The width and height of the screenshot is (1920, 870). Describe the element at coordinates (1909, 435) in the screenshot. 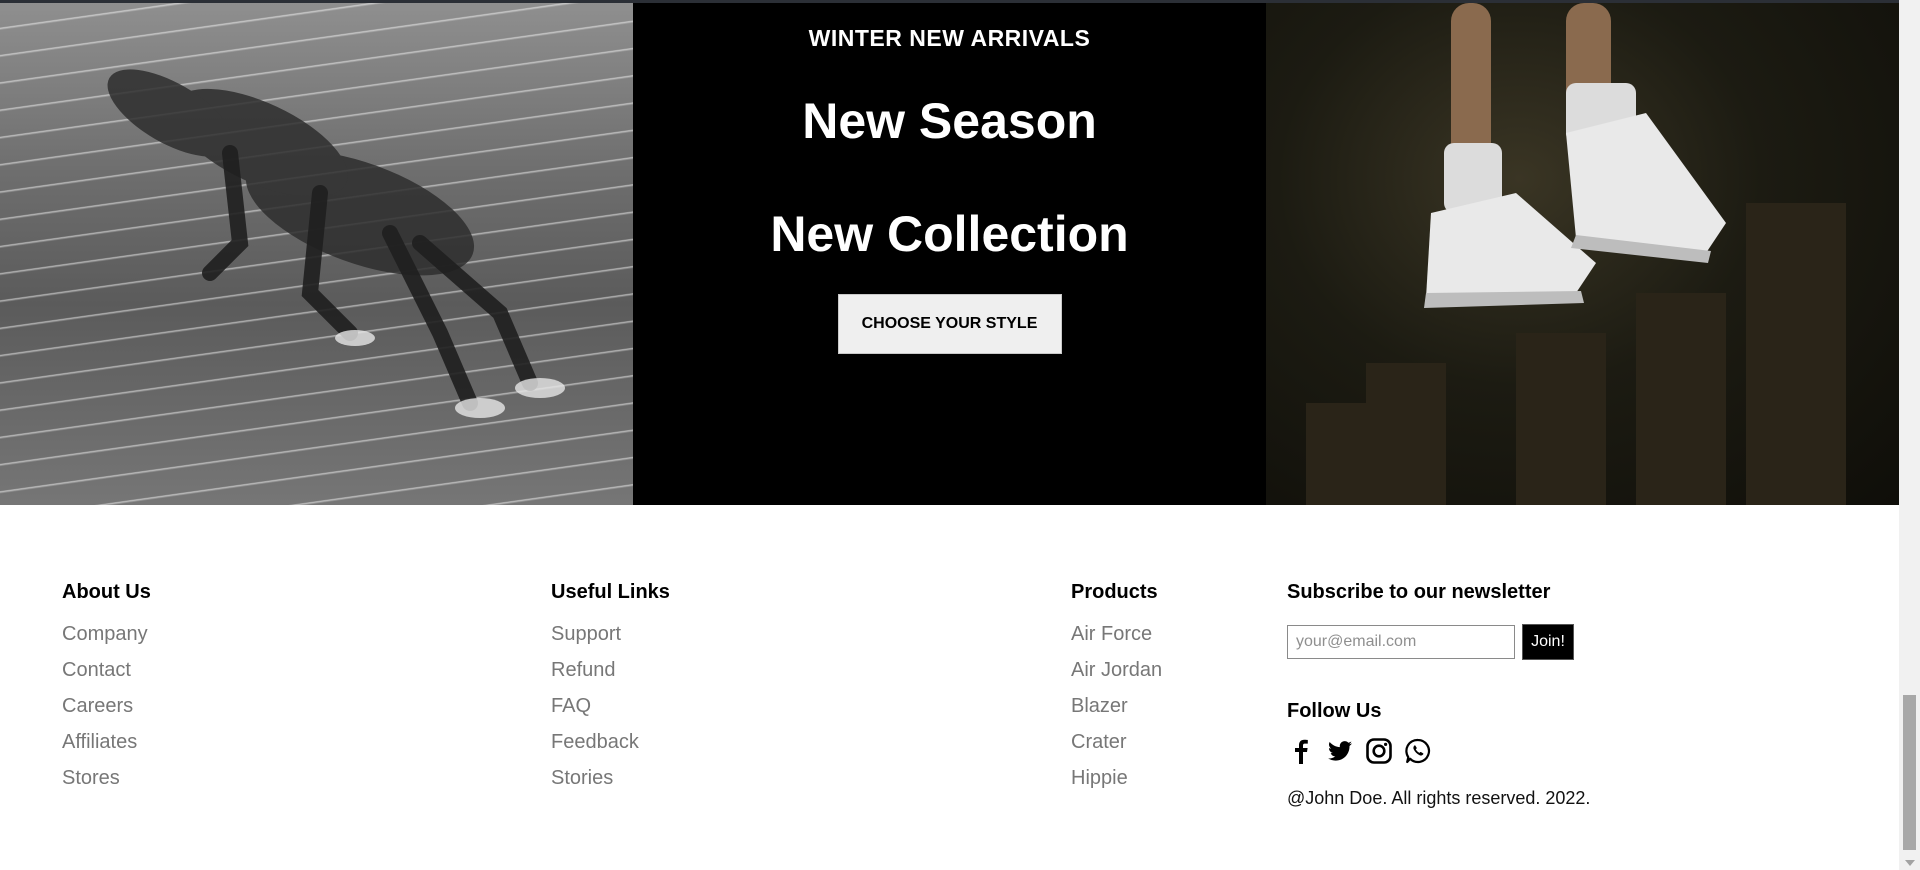

I see `vertical-scrollbar` at that location.